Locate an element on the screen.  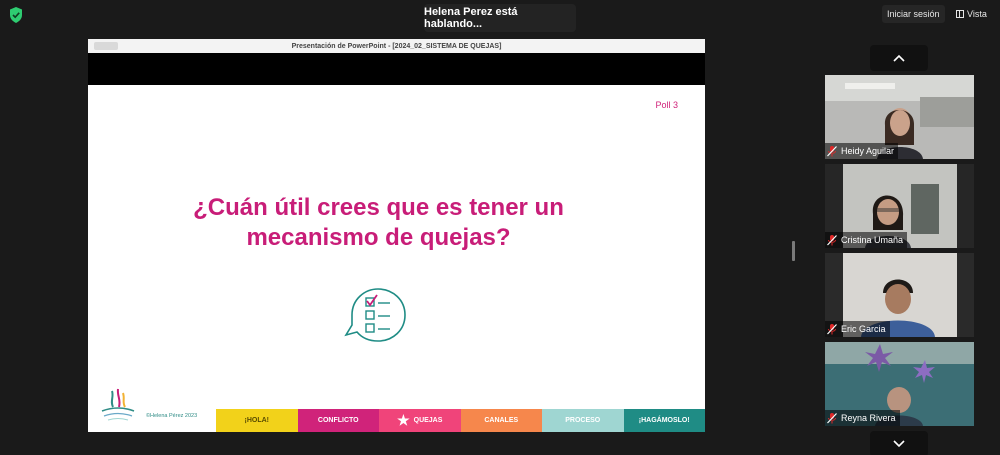
gallery-scroll-up-button is located at coordinates (899, 58).